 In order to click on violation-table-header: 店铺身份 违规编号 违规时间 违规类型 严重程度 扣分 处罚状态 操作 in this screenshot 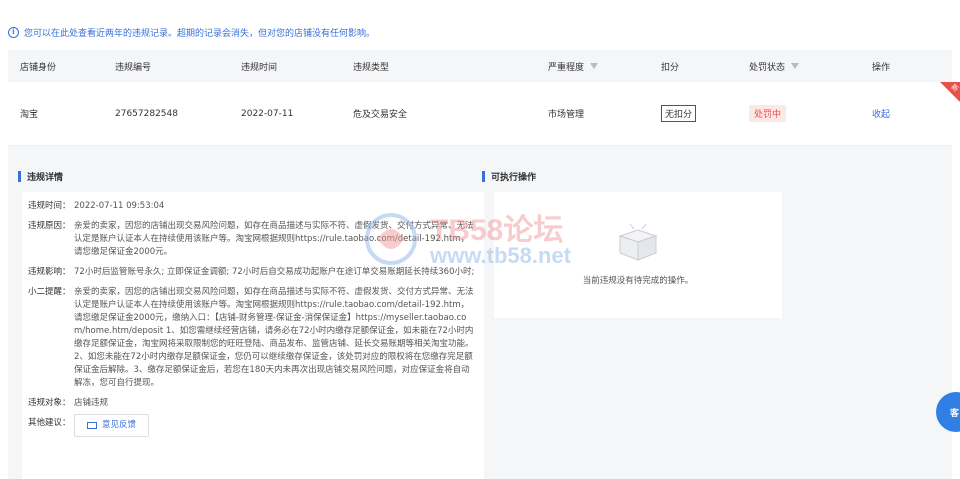, I will do `click(480, 66)`.